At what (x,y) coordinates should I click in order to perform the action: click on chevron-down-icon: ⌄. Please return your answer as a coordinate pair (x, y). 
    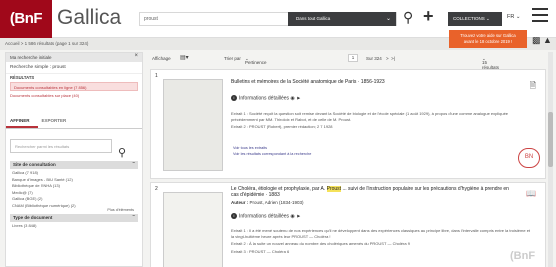
    Looking at the image, I should click on (388, 19).